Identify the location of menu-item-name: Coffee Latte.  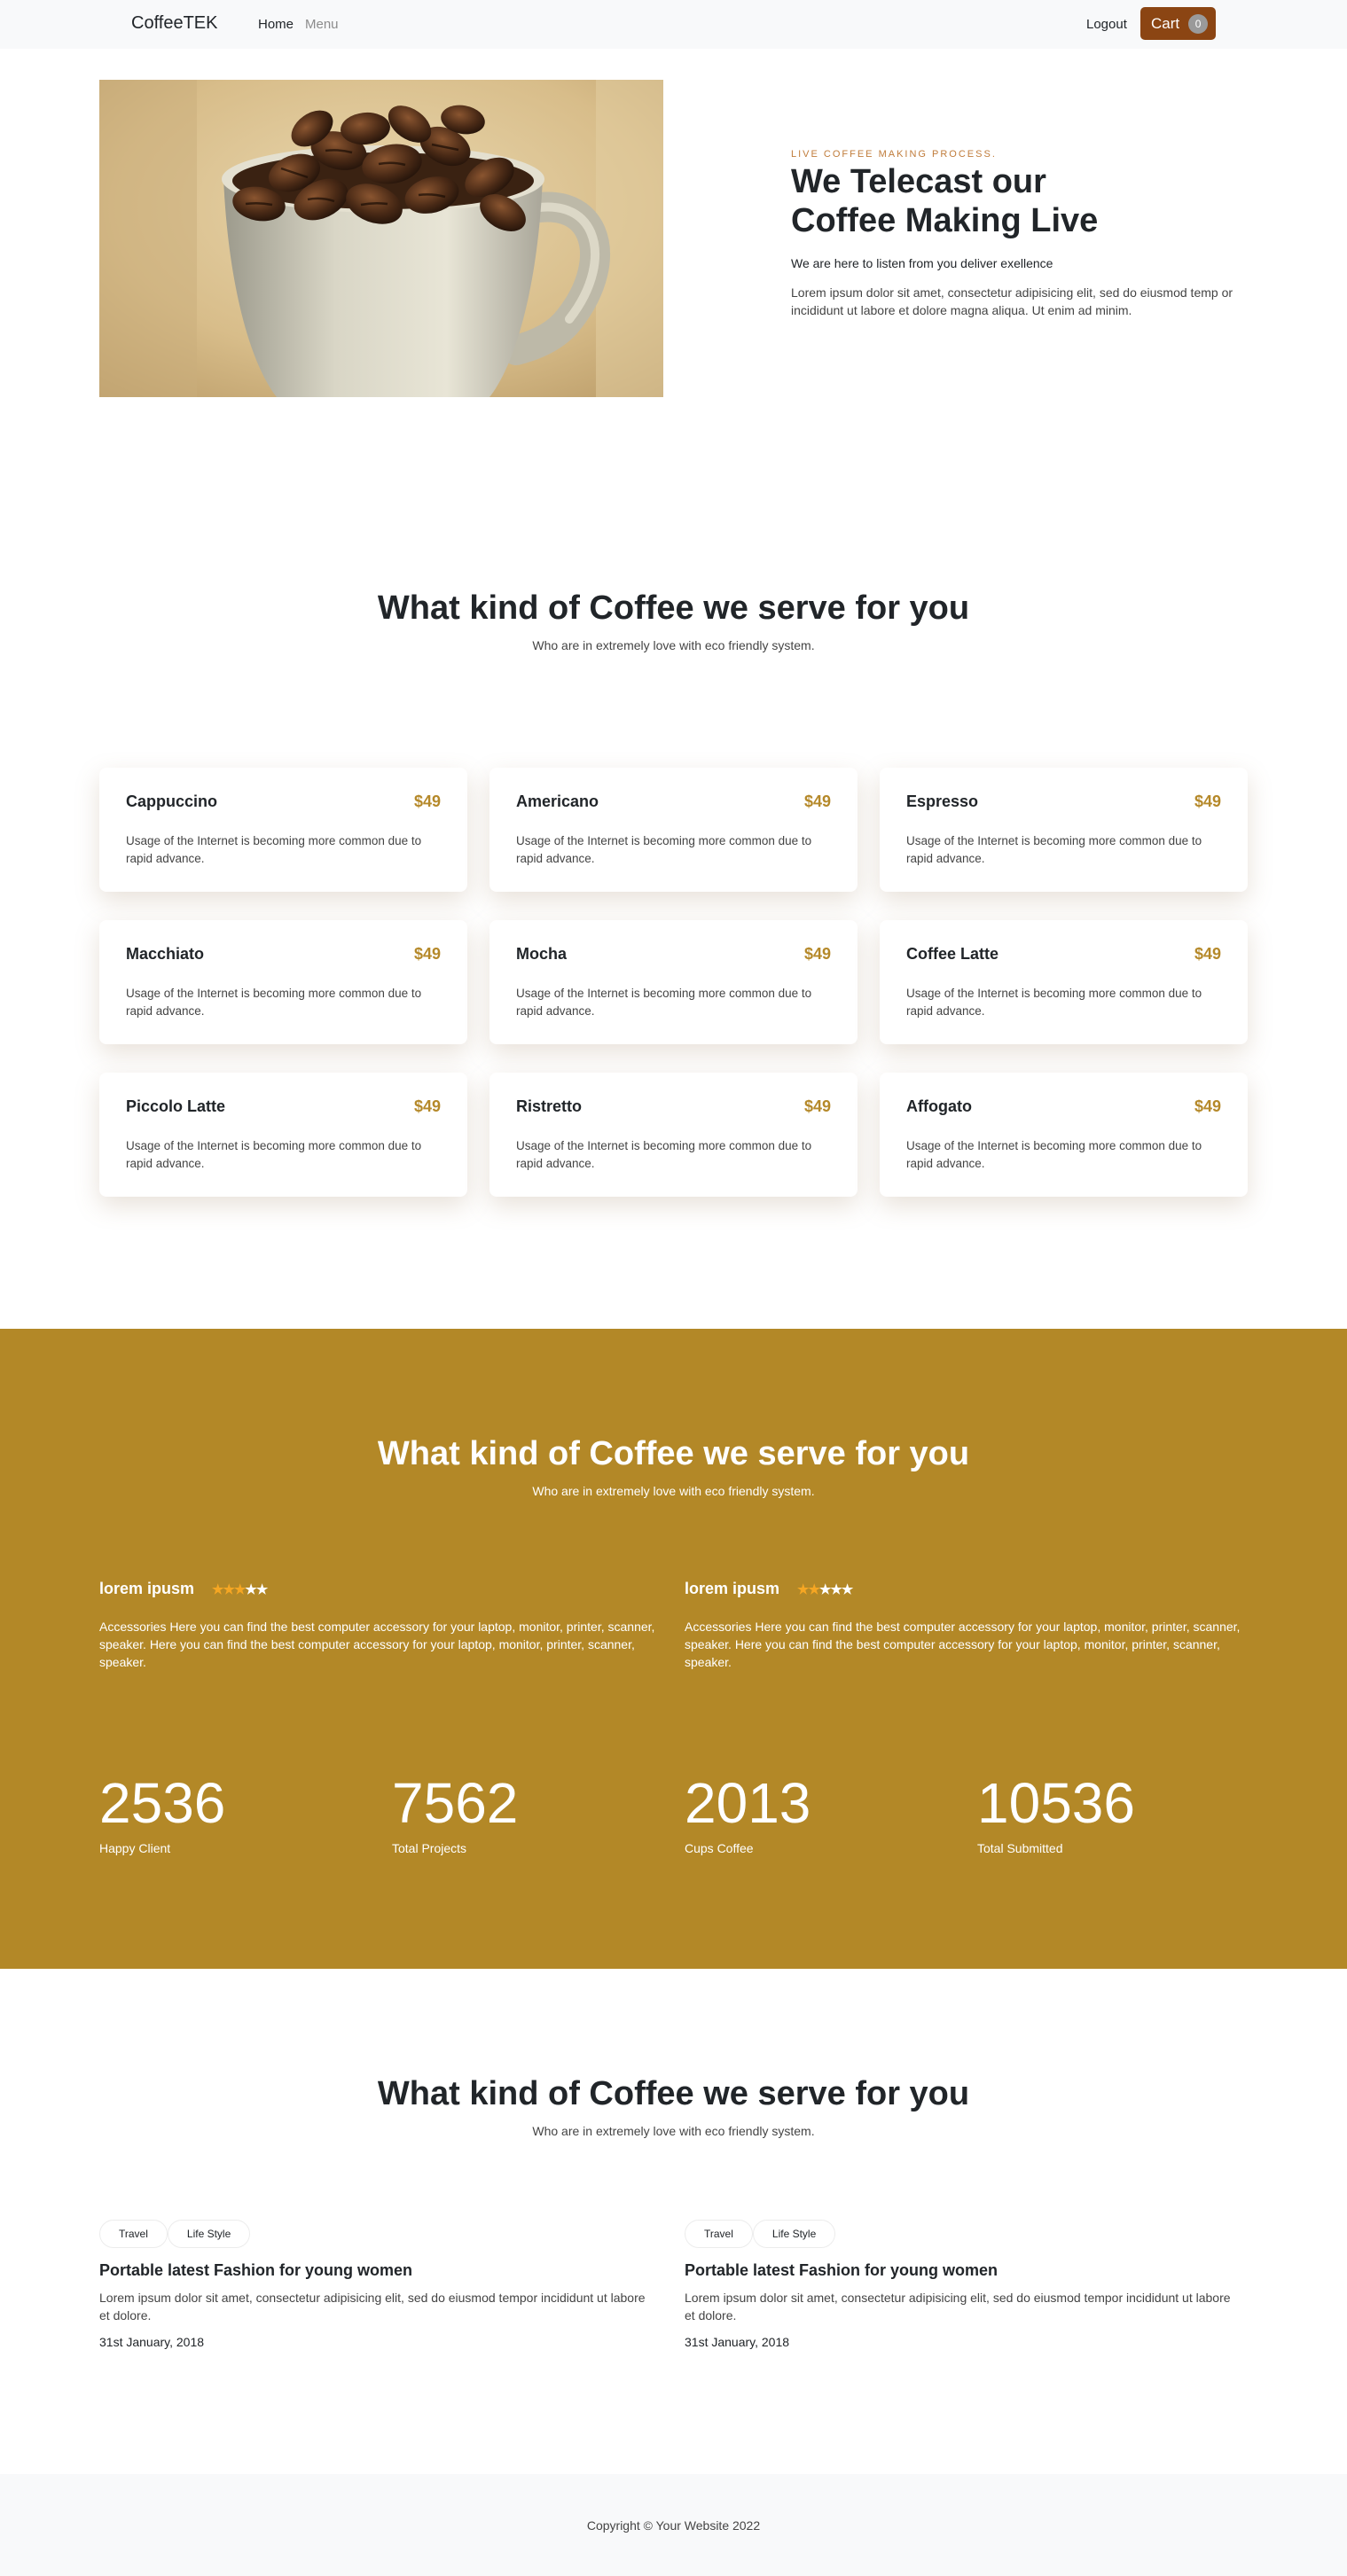
(953, 954).